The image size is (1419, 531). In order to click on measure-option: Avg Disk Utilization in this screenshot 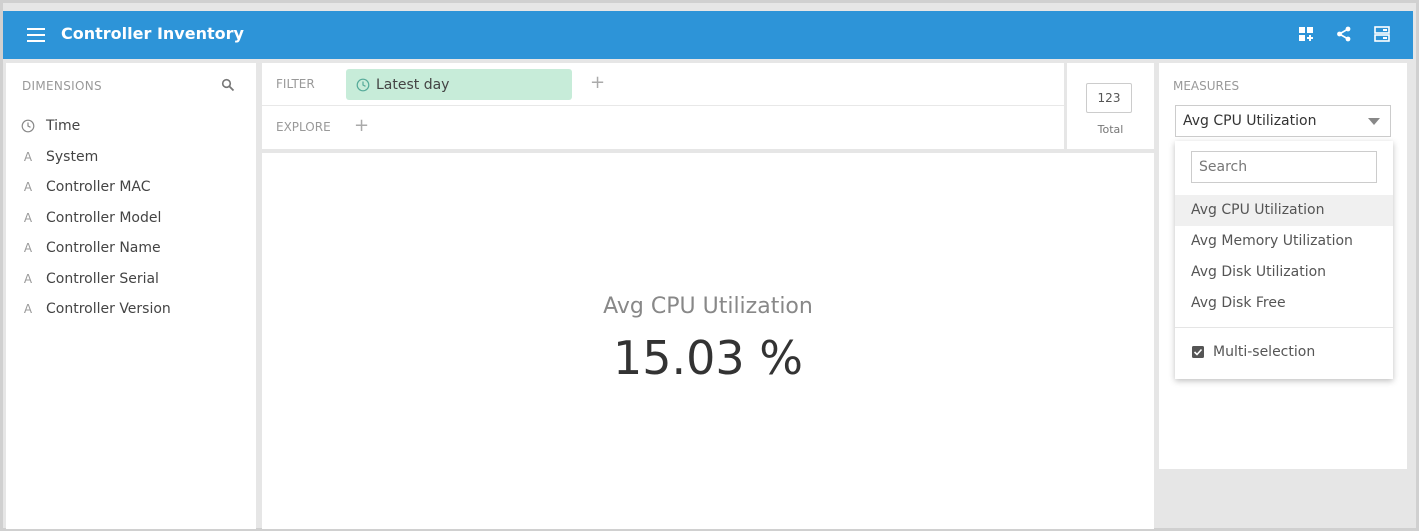, I will do `click(1284, 272)`.